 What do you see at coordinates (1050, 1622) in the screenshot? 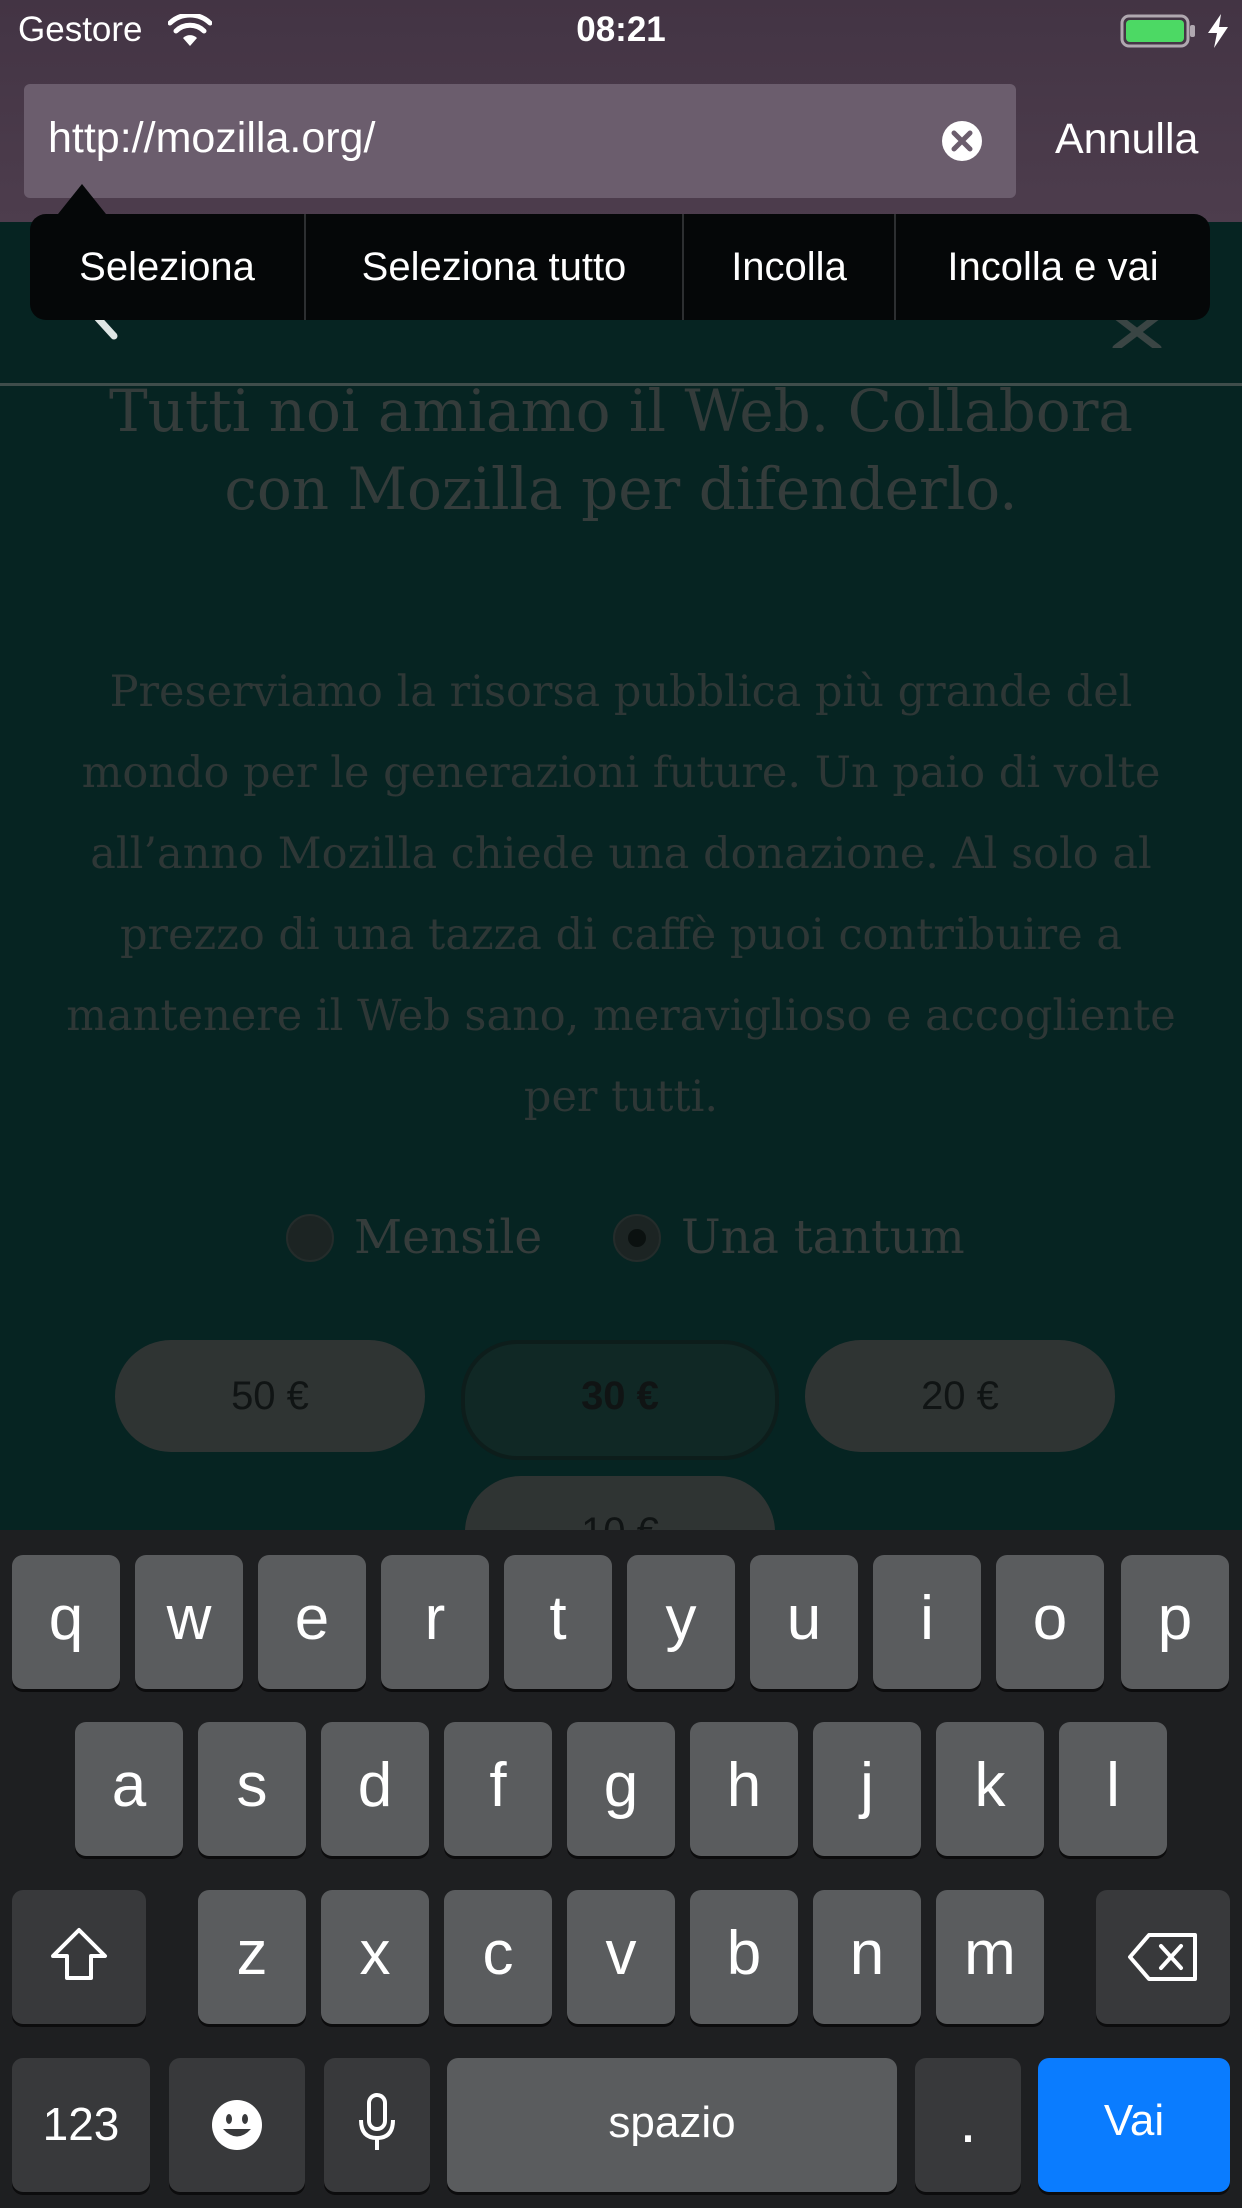
I see `key-o: o` at bounding box center [1050, 1622].